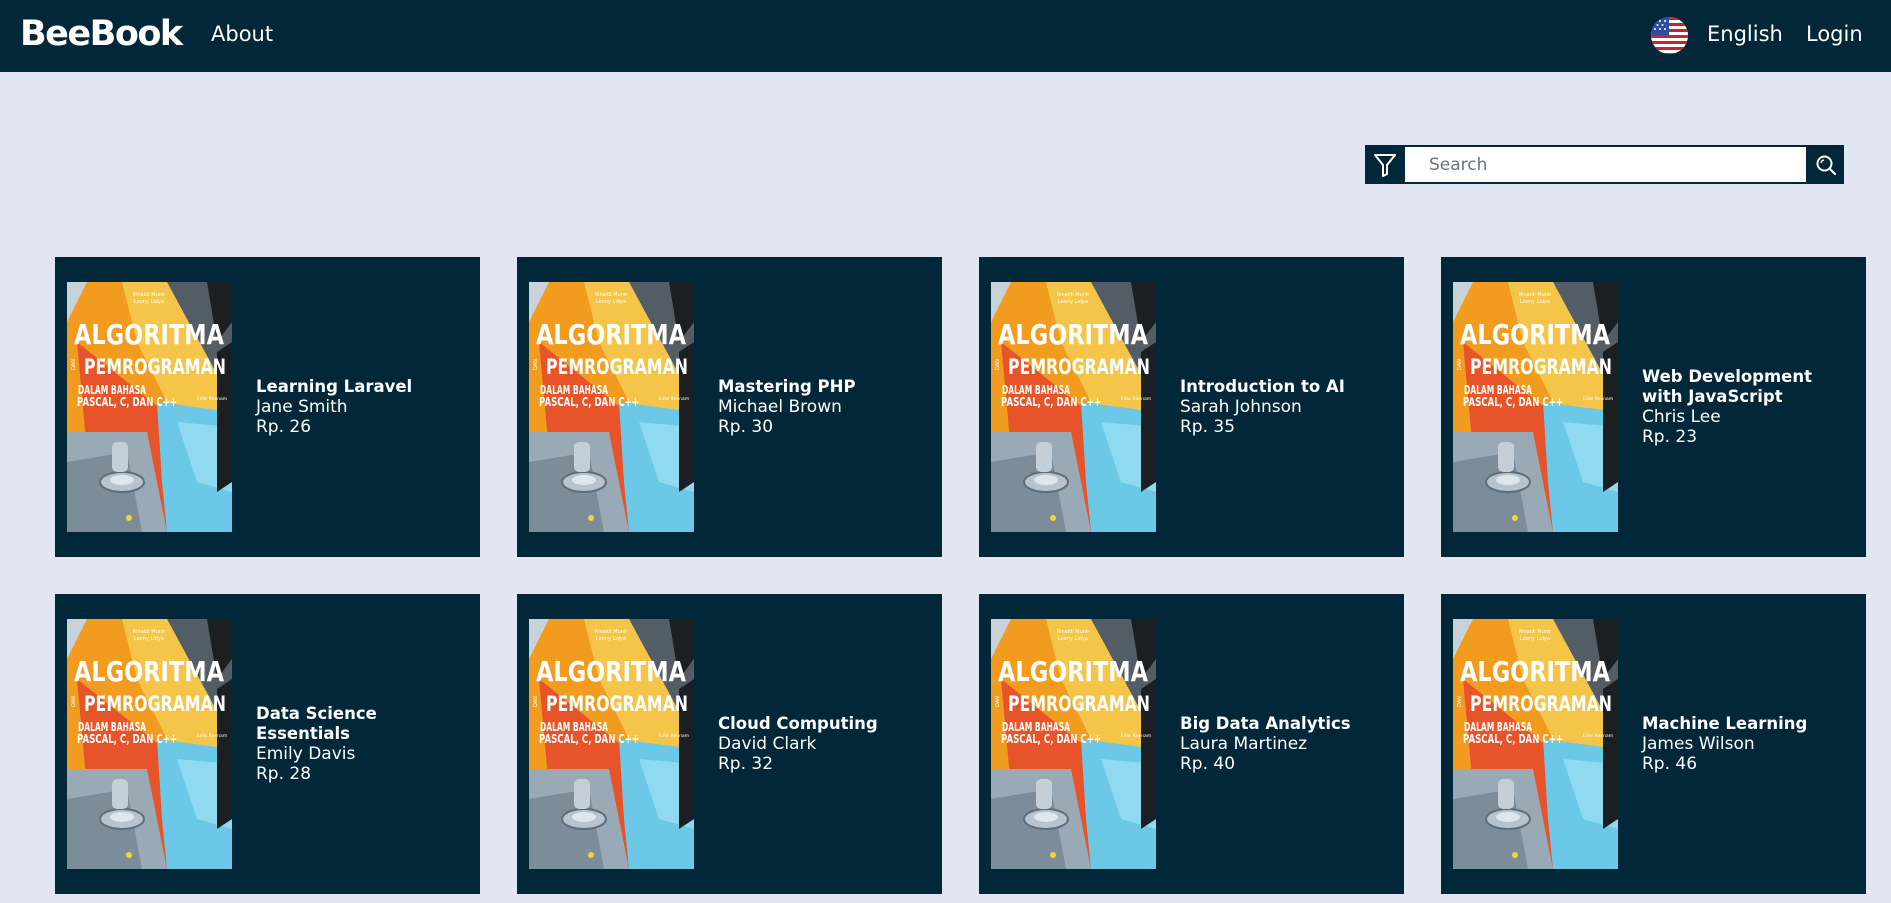  I want to click on book-author: Jane Smith, so click(302, 407).